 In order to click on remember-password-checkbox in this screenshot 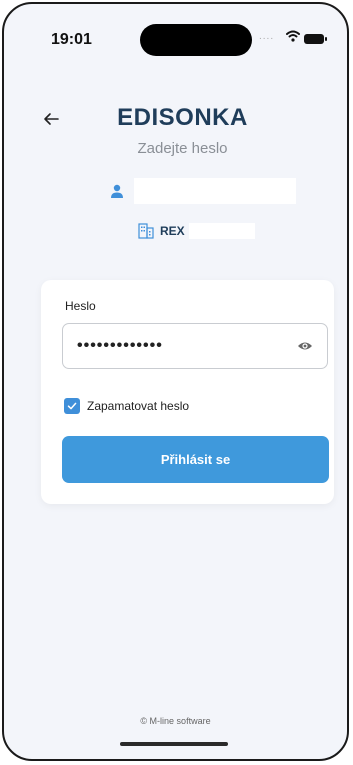, I will do `click(72, 406)`.